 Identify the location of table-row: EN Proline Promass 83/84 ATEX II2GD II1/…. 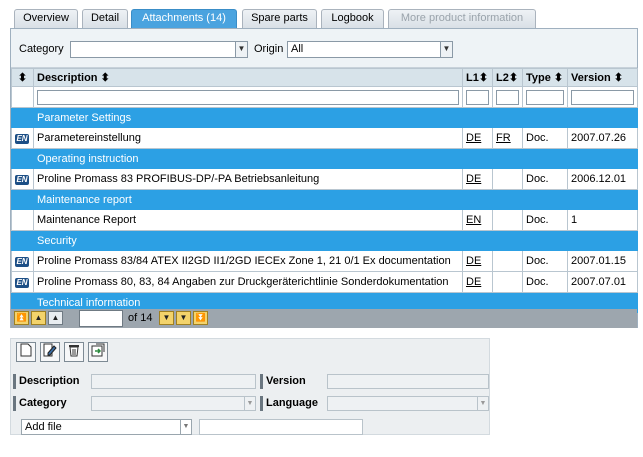
(324, 261).